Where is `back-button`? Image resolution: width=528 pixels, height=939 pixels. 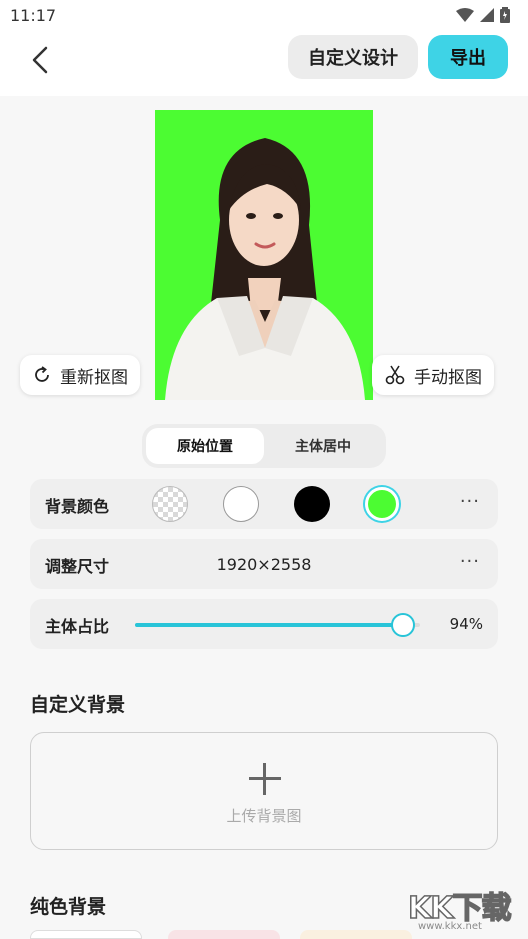 back-button is located at coordinates (40, 60).